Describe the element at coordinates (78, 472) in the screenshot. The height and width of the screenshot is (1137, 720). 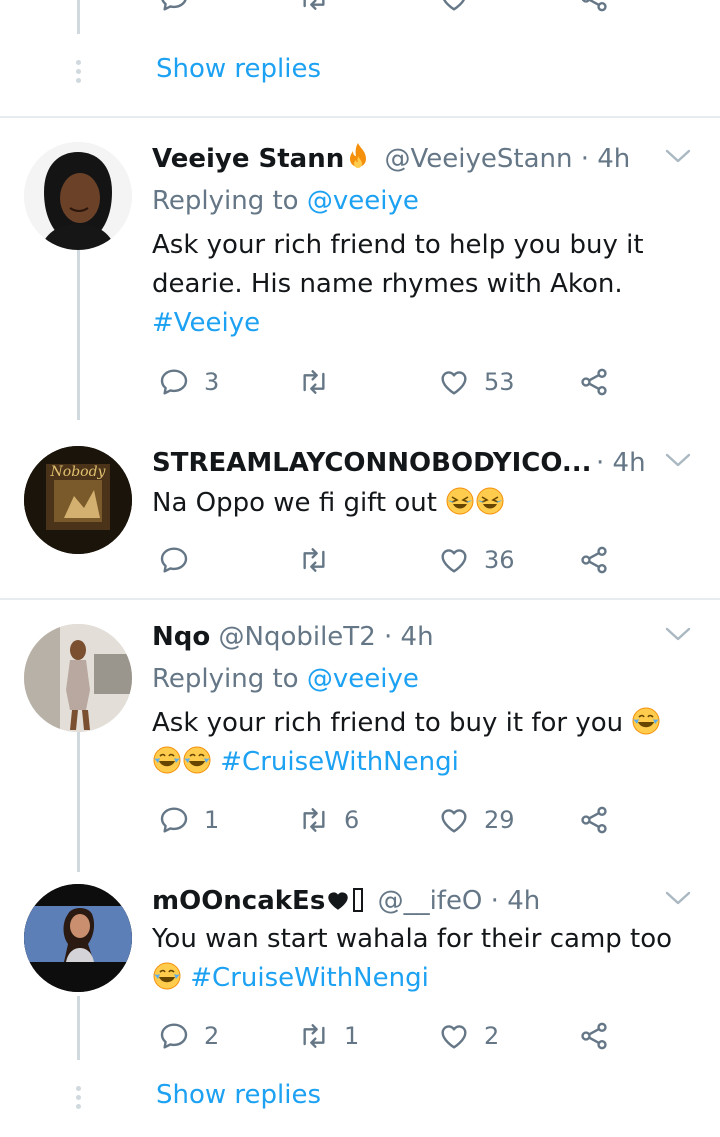
I see `avatar-text: Nobody` at that location.